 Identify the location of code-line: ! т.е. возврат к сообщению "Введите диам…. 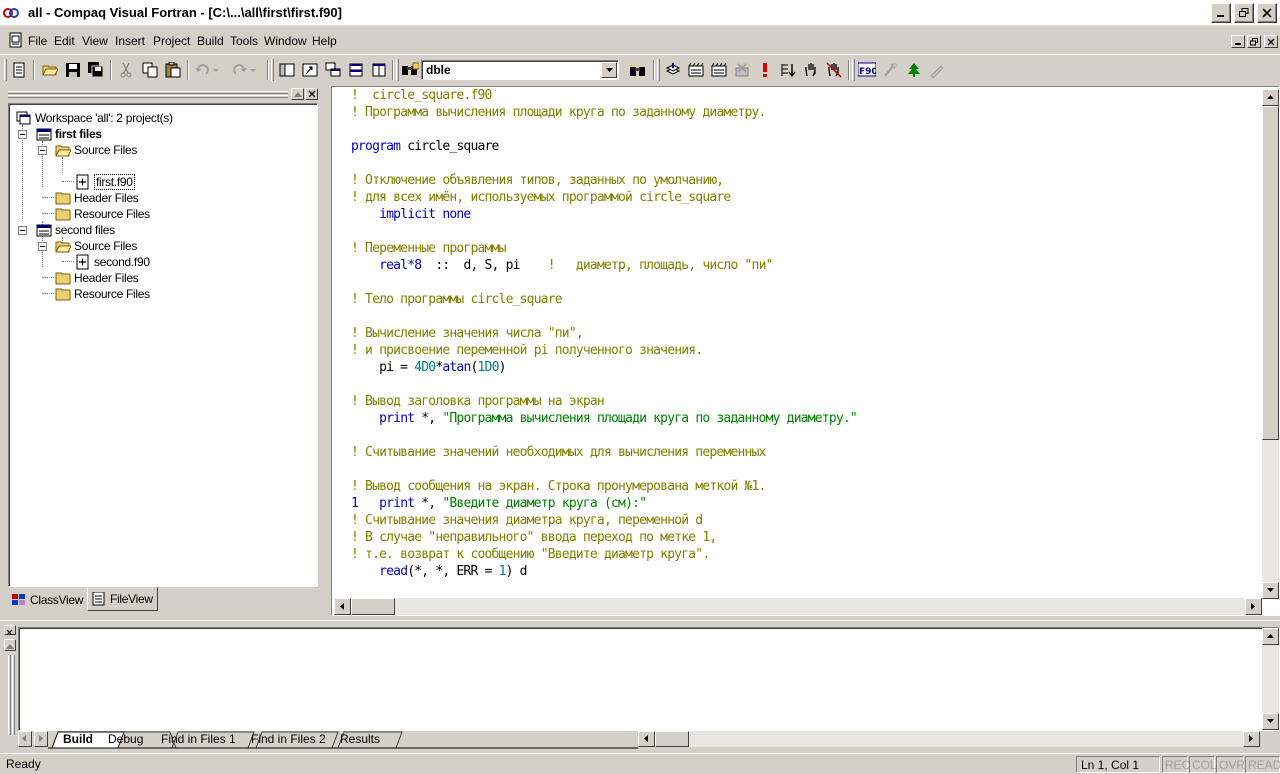
(604, 554).